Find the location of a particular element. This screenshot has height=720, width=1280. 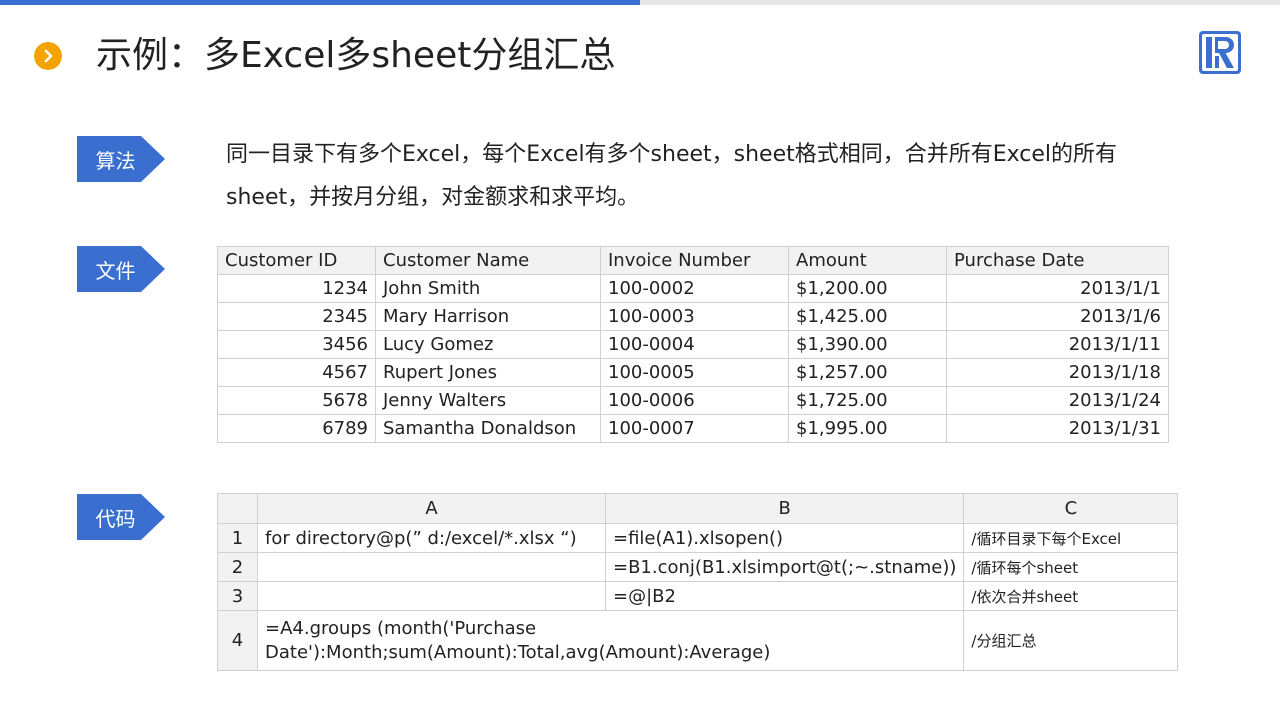

code-comment: /循环每个sheet is located at coordinates (1071, 567).